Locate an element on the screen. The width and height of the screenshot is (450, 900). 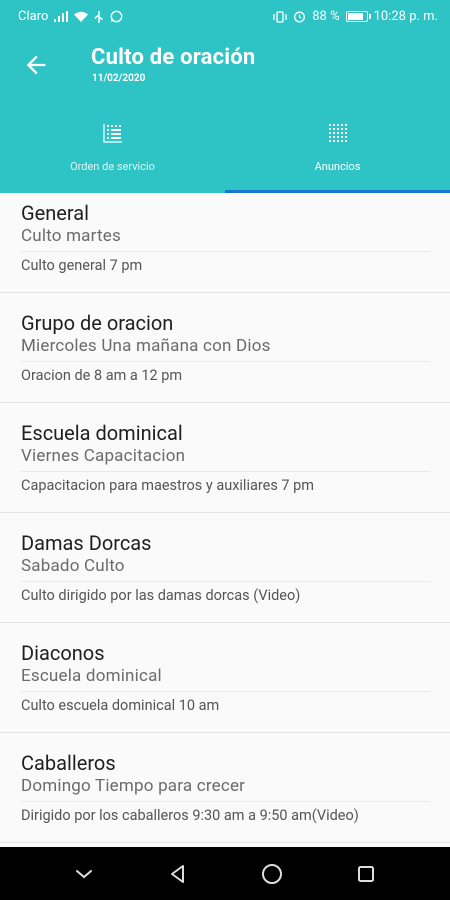
item-description: Culto general 7 pm is located at coordinates (82, 265).